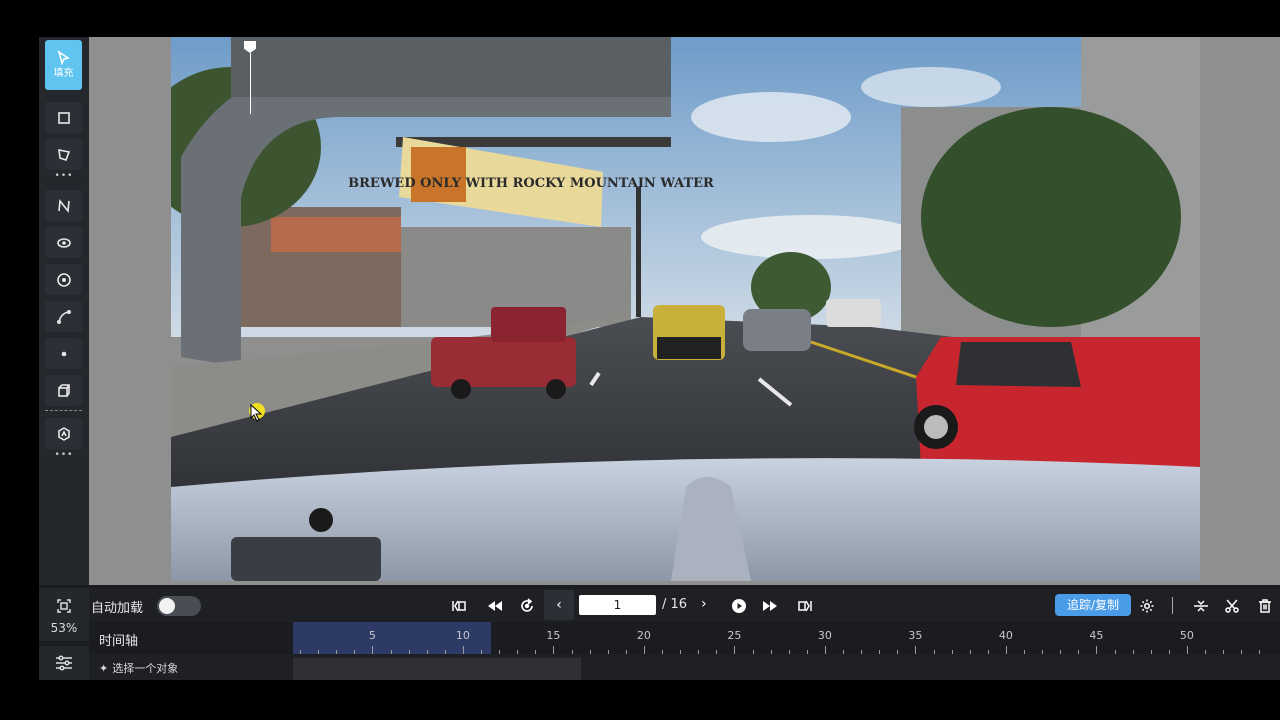  I want to click on delete-button, so click(1265, 606).